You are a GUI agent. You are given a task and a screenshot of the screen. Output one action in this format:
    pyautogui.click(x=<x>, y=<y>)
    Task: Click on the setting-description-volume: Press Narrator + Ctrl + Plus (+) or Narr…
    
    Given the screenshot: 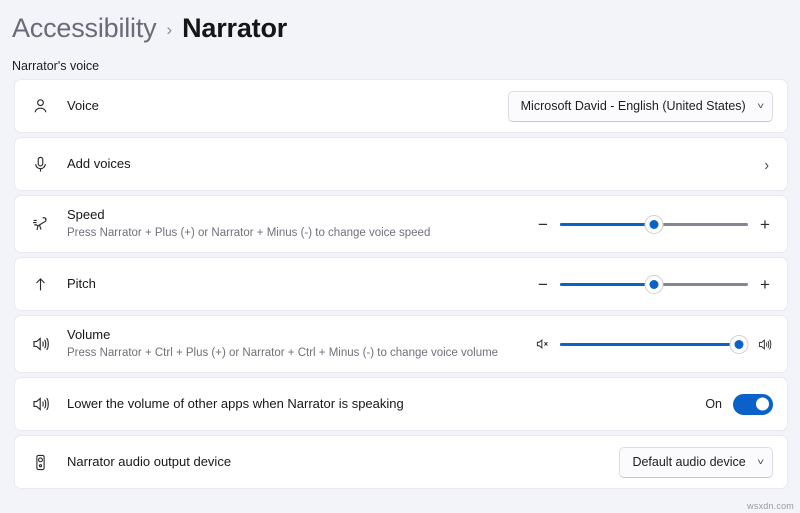 What is the action you would take?
    pyautogui.click(x=283, y=352)
    